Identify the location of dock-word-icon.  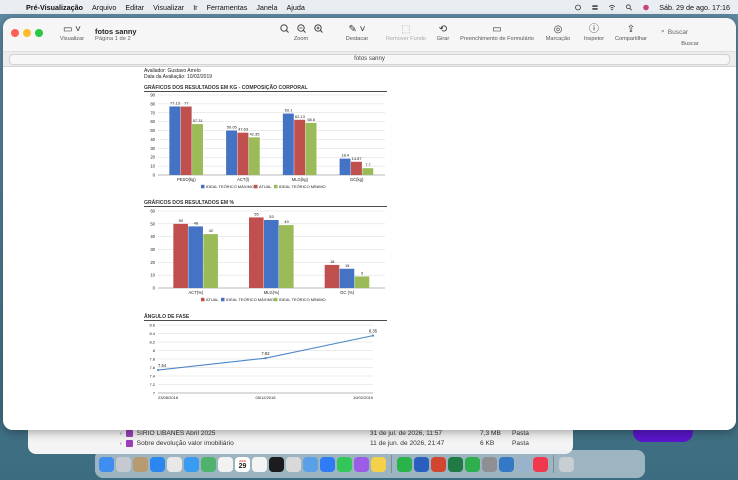
(421, 464).